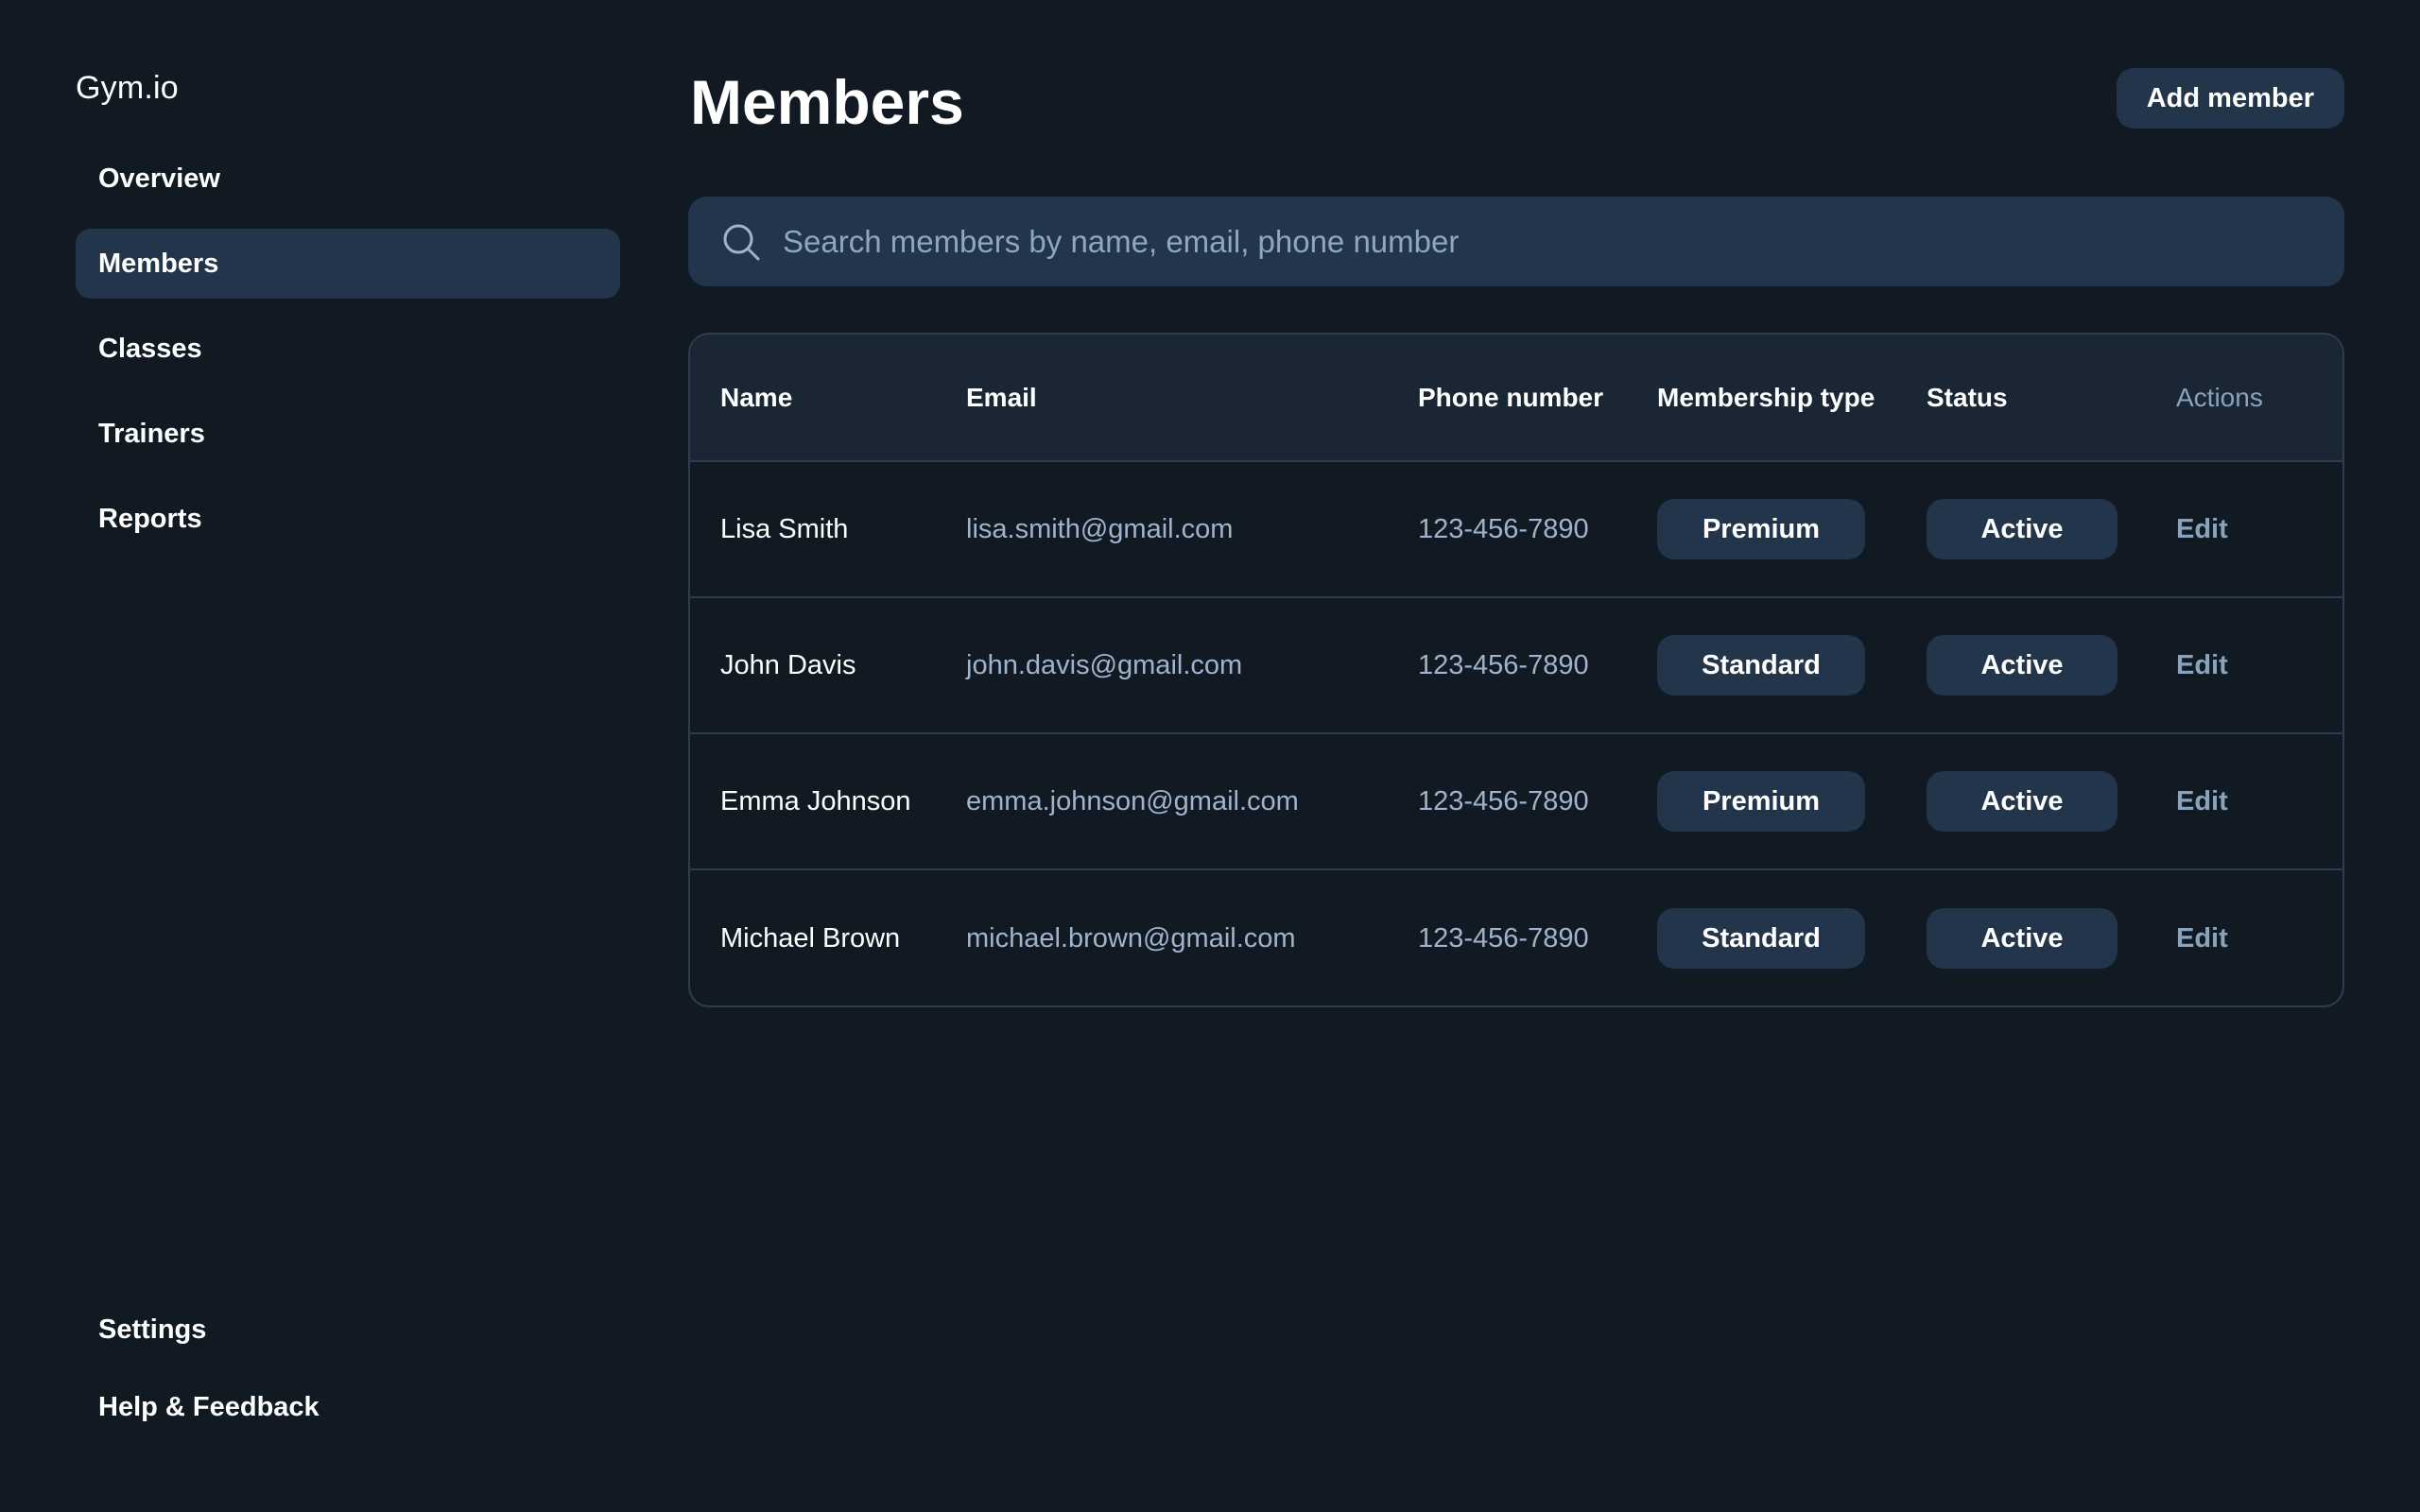 The width and height of the screenshot is (2420, 1512). I want to click on column-header-email: Email, so click(1162, 398).